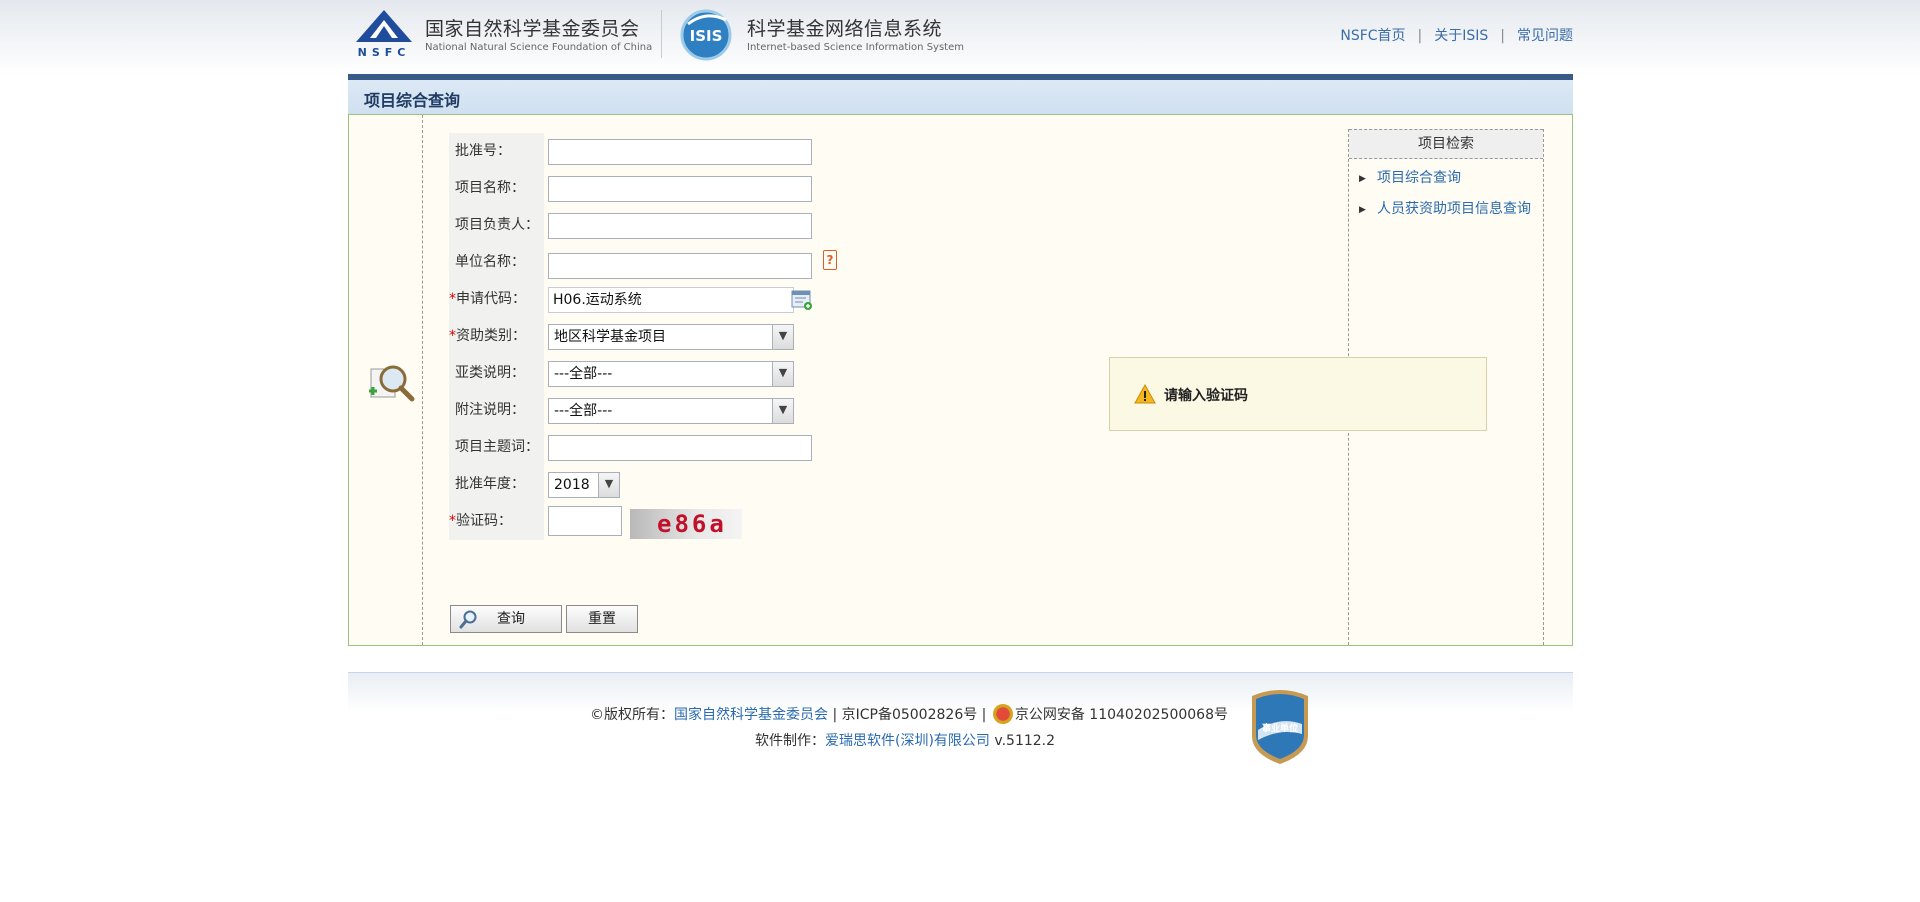 The height and width of the screenshot is (902, 1920). Describe the element at coordinates (1461, 36) in the screenshot. I see `about-isis-link: 关于ISIS` at that location.